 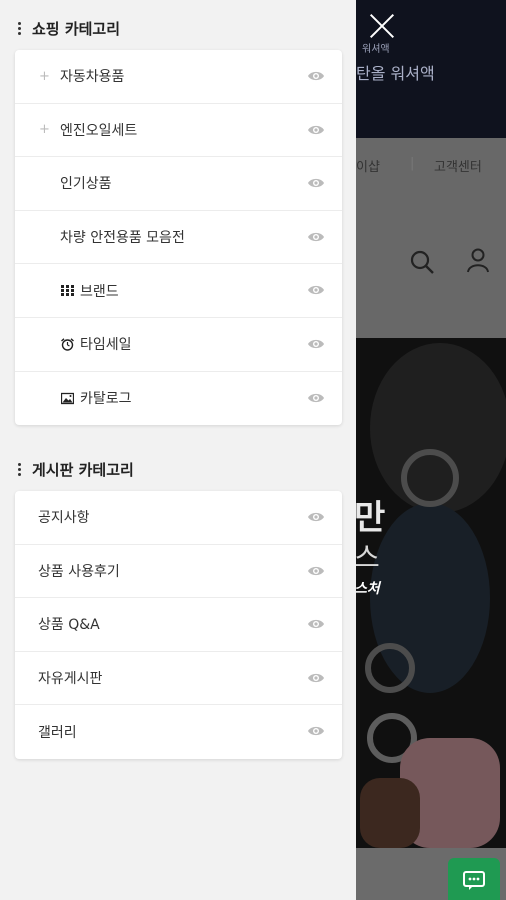 I want to click on category-label: 차량 안전용품 모음전, so click(x=122, y=238).